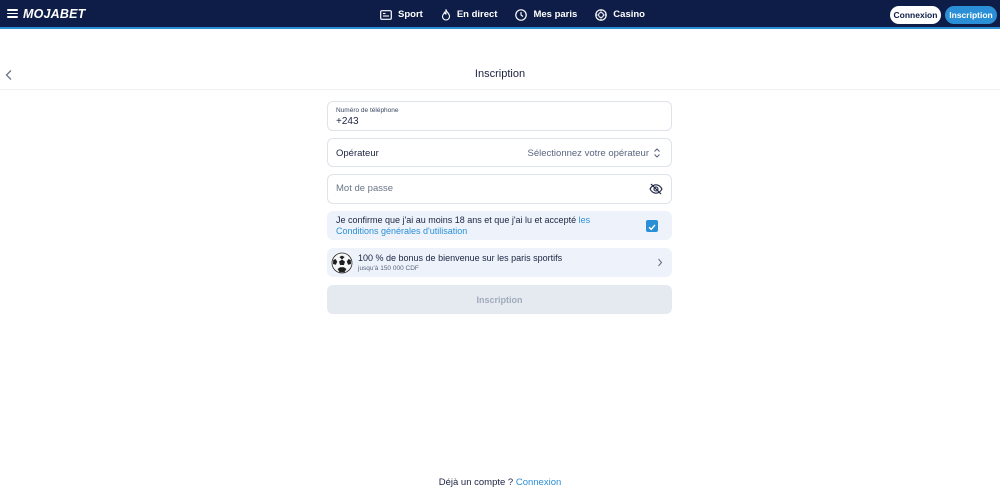  Describe the element at coordinates (657, 153) in the screenshot. I see `chevron-up-down-icon` at that location.